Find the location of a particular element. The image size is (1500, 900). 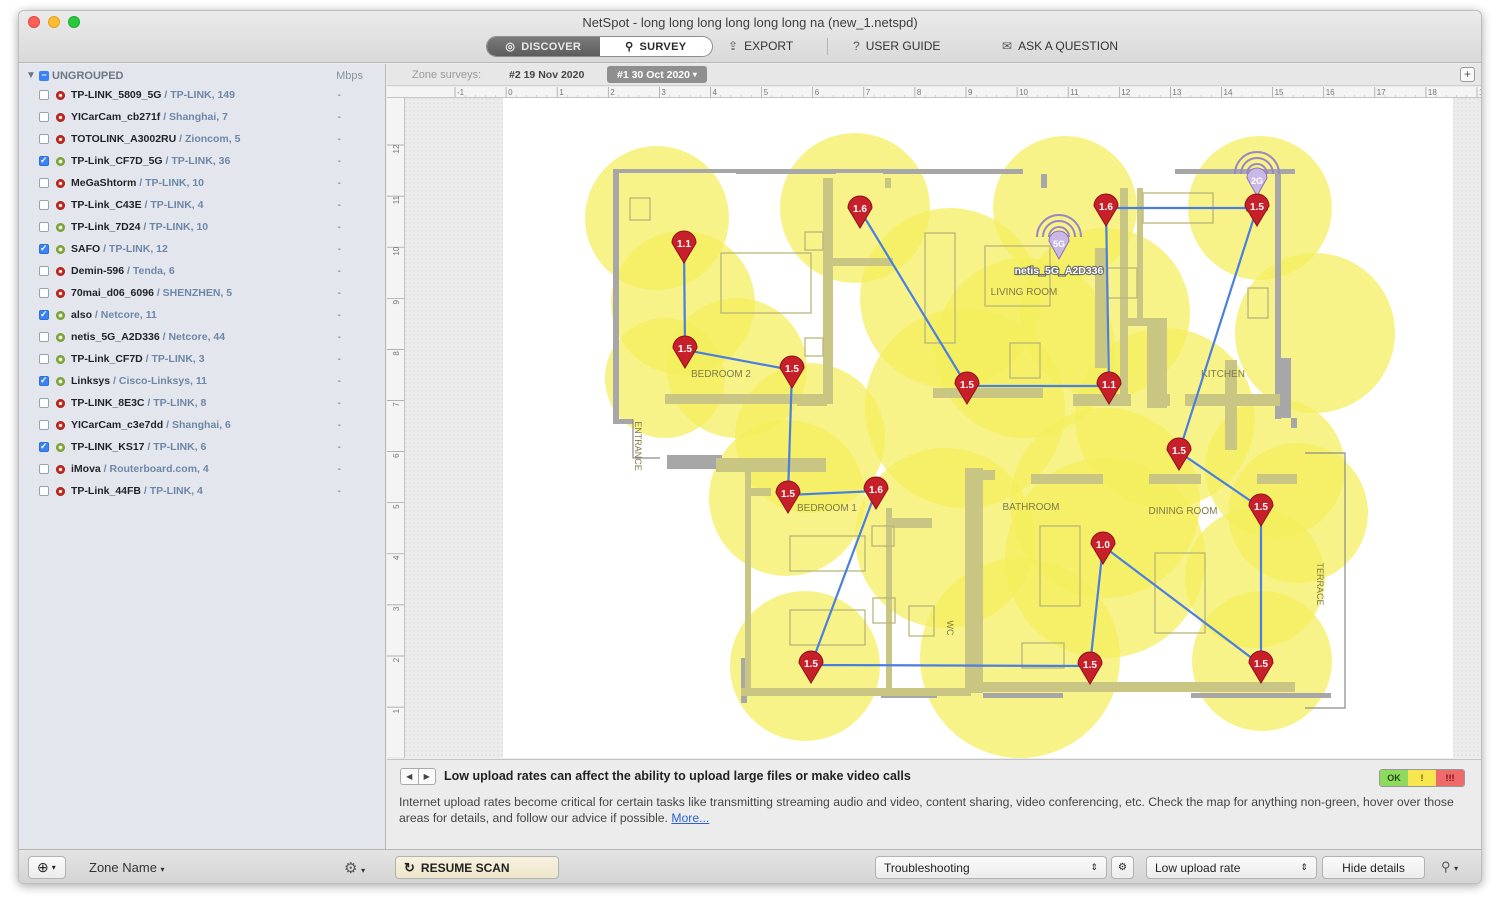

add-zone-button: + is located at coordinates (1467, 74).